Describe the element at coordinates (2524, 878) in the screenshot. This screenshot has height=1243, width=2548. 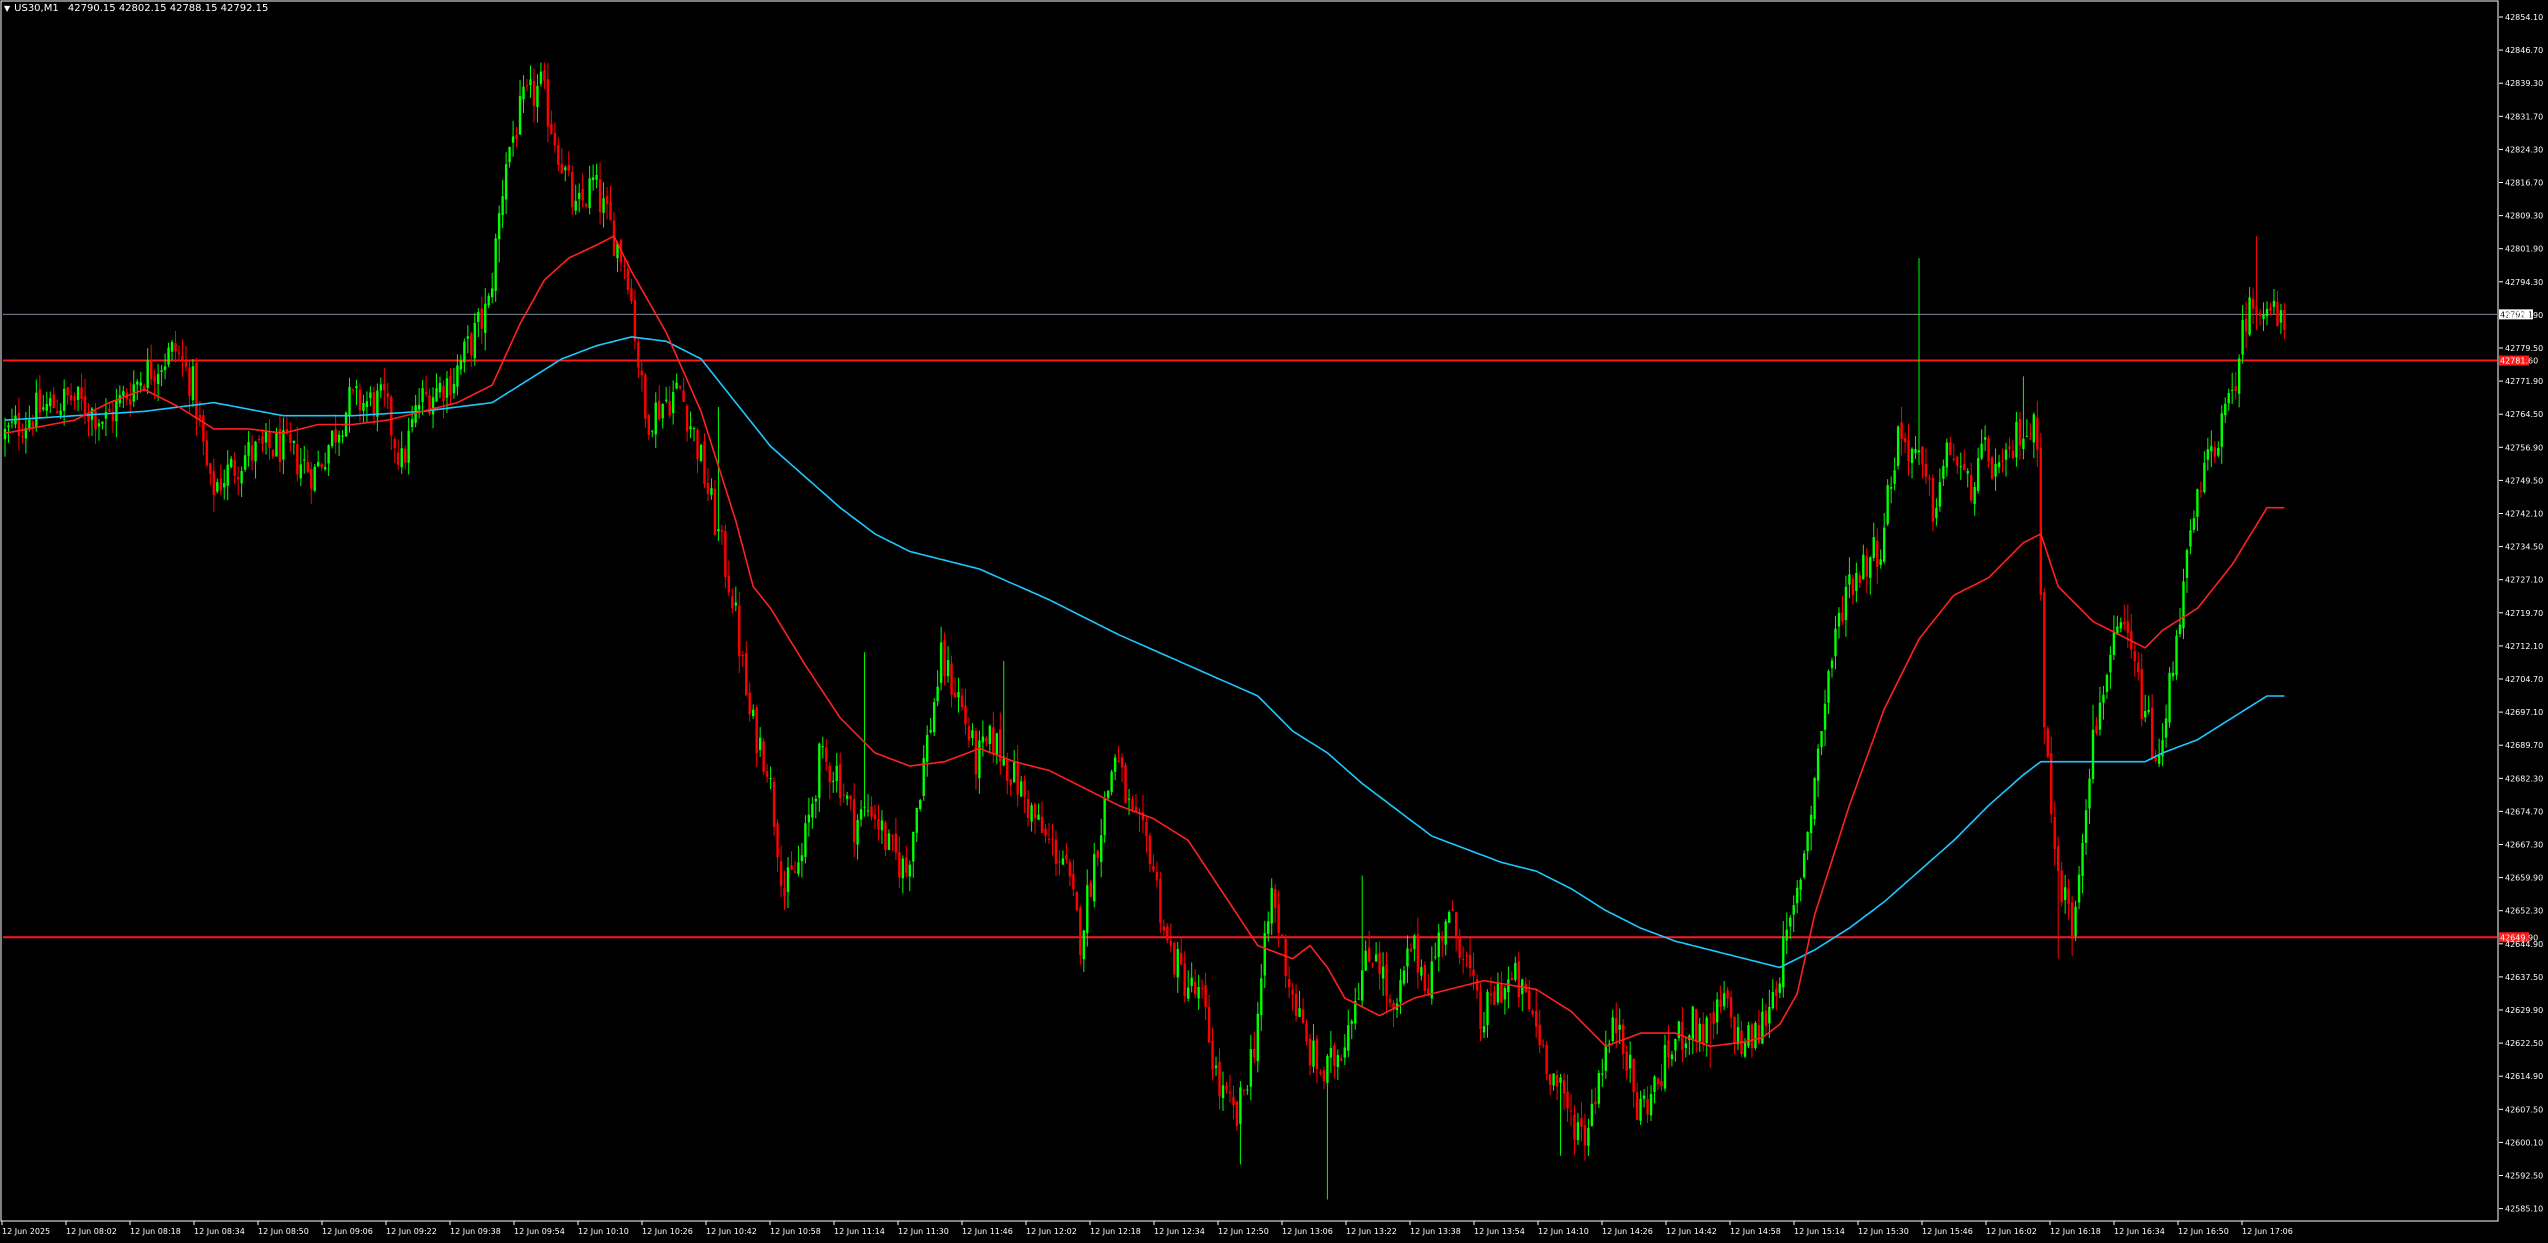
I see `price-tick-label: 42659.90` at that location.